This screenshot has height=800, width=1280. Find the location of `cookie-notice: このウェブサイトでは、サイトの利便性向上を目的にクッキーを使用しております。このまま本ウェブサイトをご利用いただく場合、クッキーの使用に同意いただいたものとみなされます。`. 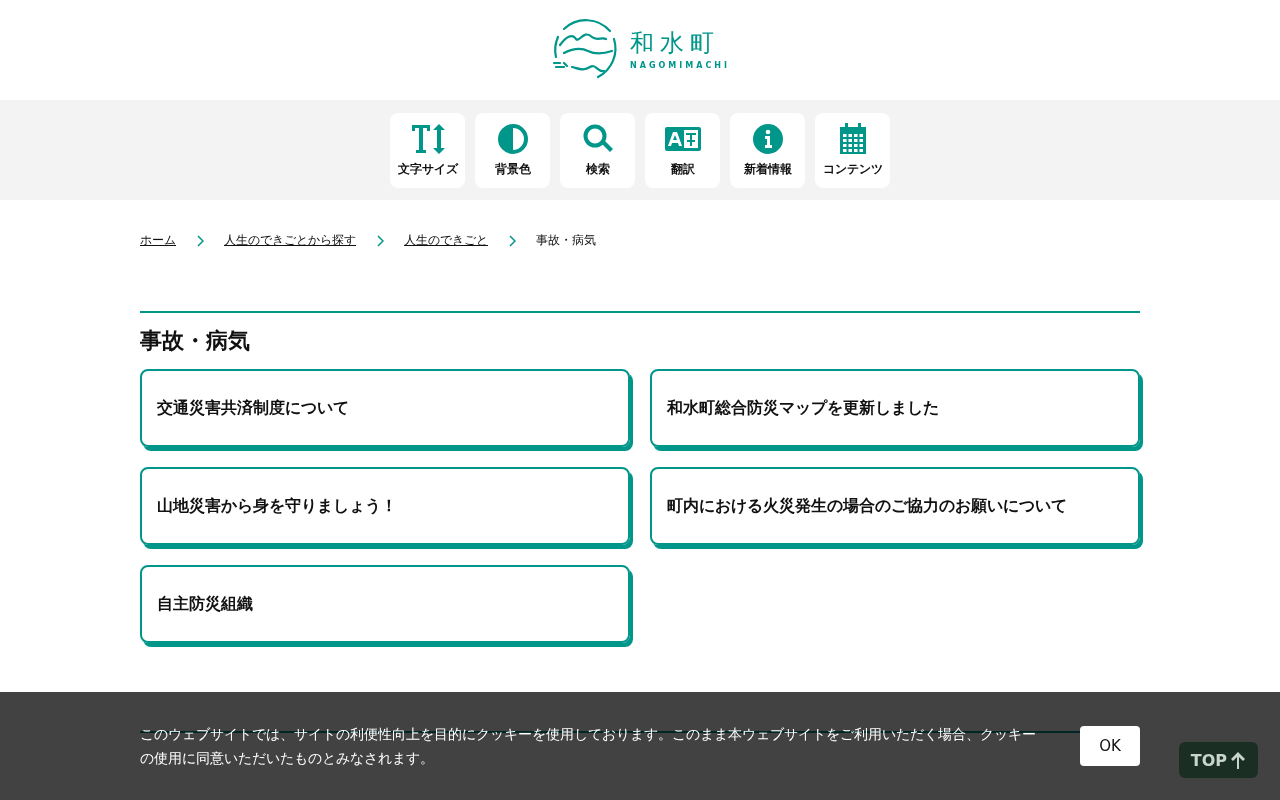

cookie-notice: このウェブサイトでは、サイトの利便性向上を目的にクッキーを使用しております。このまま本ウェブサイトをご利用いただく場合、クッキーの使用に同意いただいたものとみなされます。 is located at coordinates (588, 746).